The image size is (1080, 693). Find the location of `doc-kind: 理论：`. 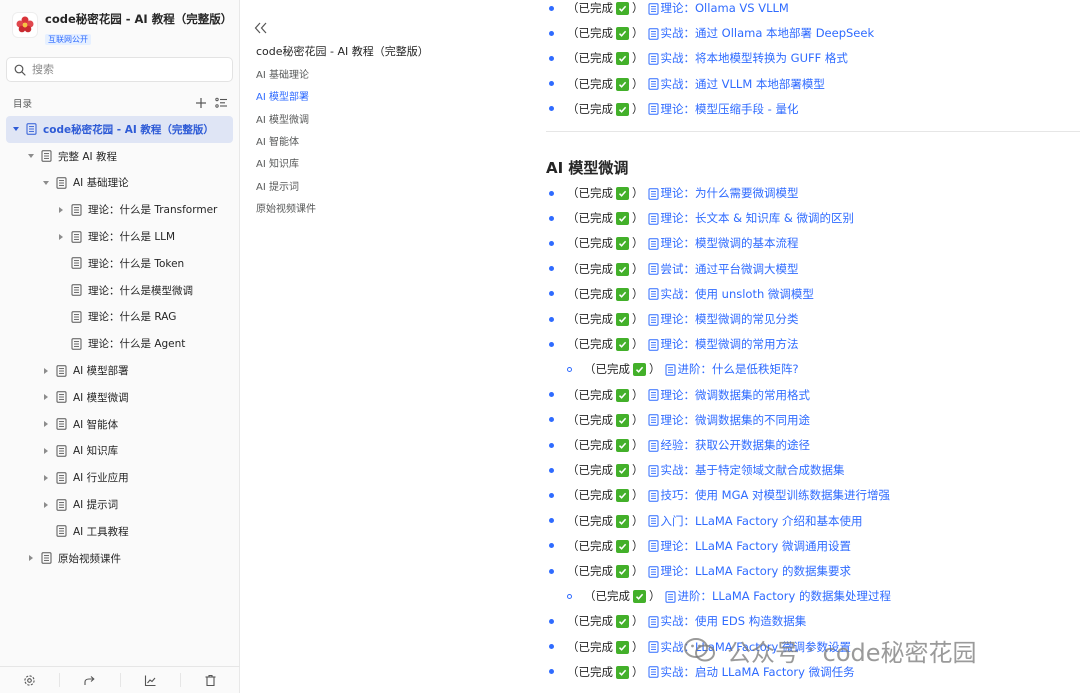

doc-kind: 理论： is located at coordinates (678, 571).